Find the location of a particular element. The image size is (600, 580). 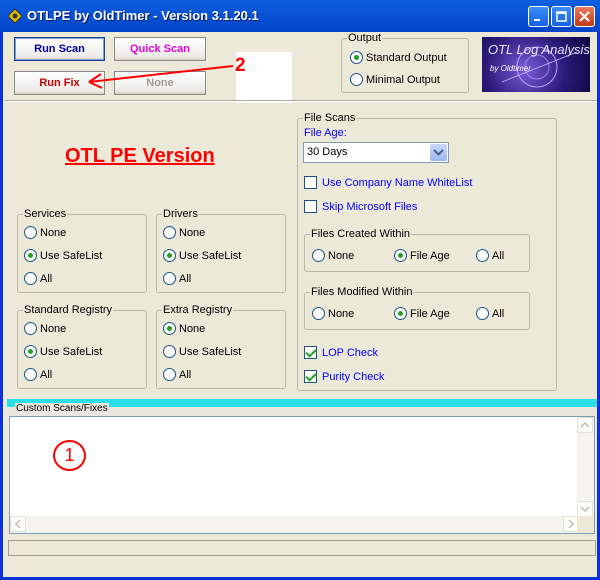

vertical-scrollbar is located at coordinates (585, 467).